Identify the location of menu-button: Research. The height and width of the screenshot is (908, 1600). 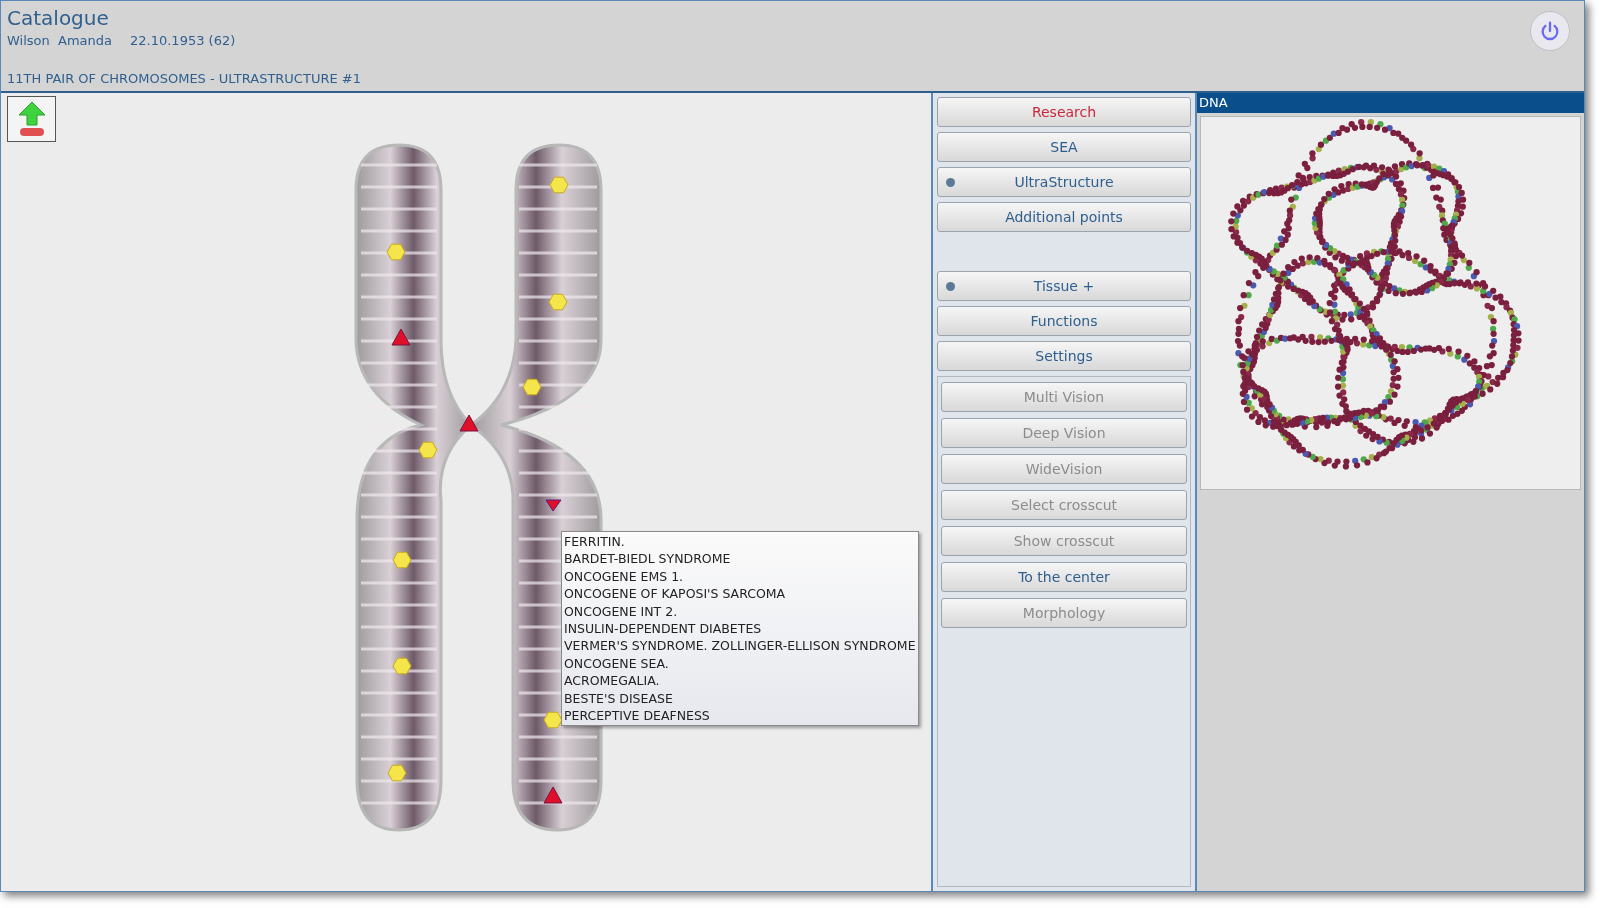
(1064, 112).